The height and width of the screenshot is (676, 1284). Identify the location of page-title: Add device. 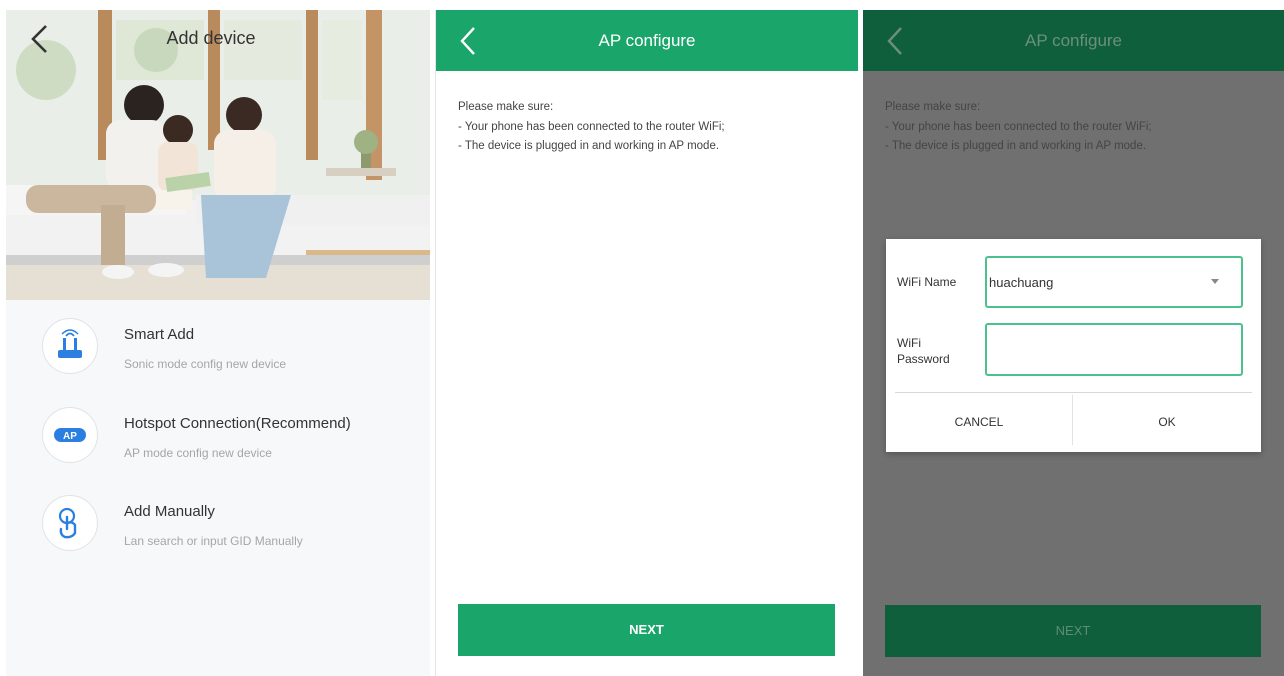
(211, 38).